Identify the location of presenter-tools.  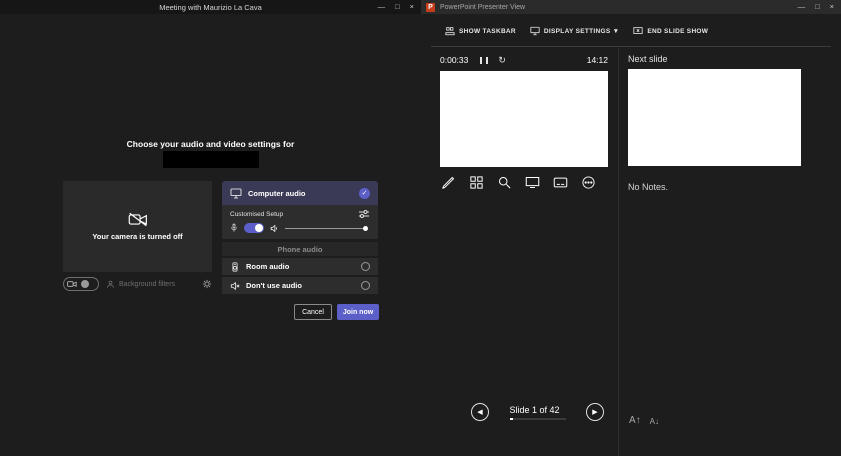
(518, 182).